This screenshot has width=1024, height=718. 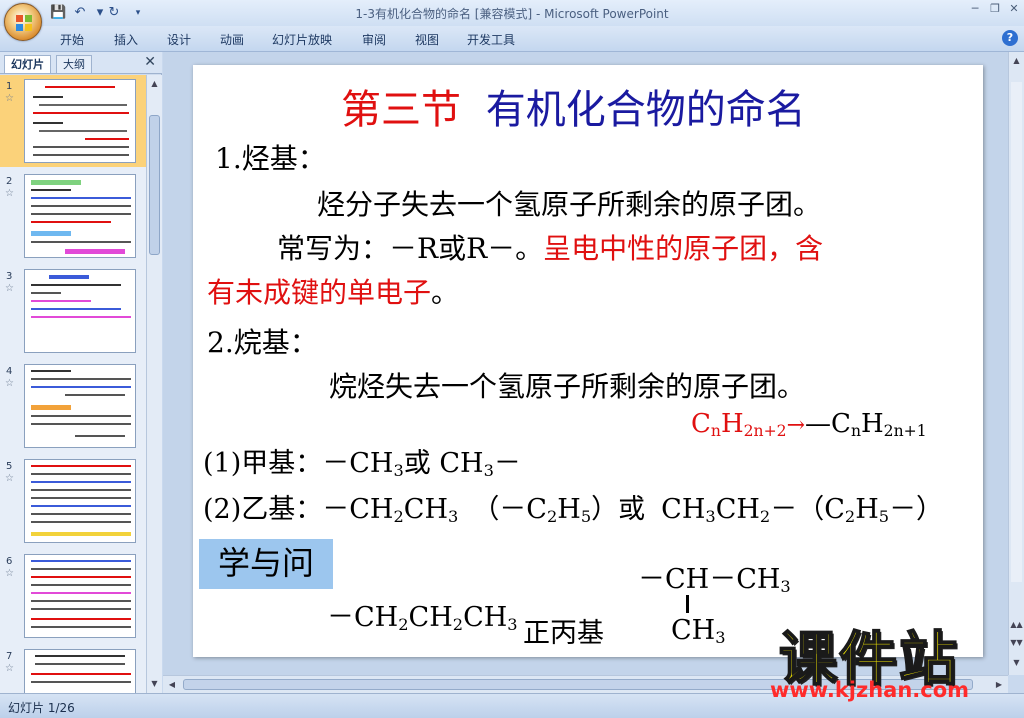 I want to click on tab-home: 开始, so click(x=72, y=39).